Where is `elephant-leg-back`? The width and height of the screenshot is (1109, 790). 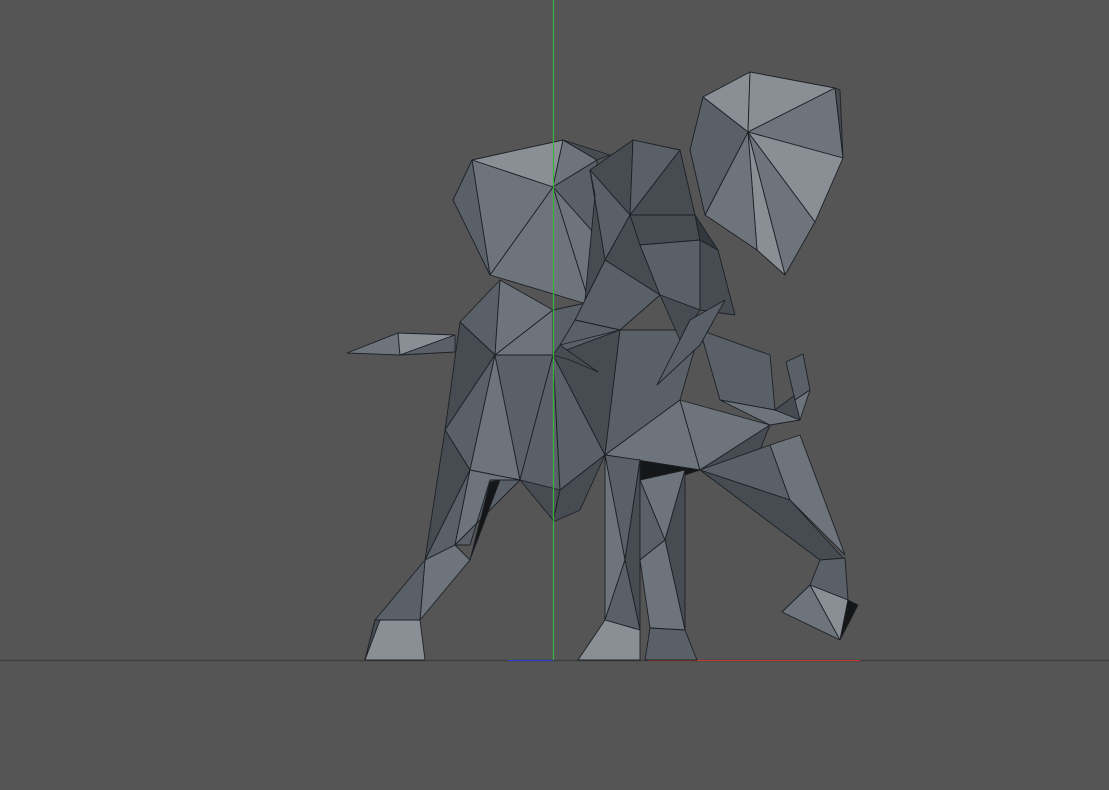
elephant-leg-back is located at coordinates (668, 565).